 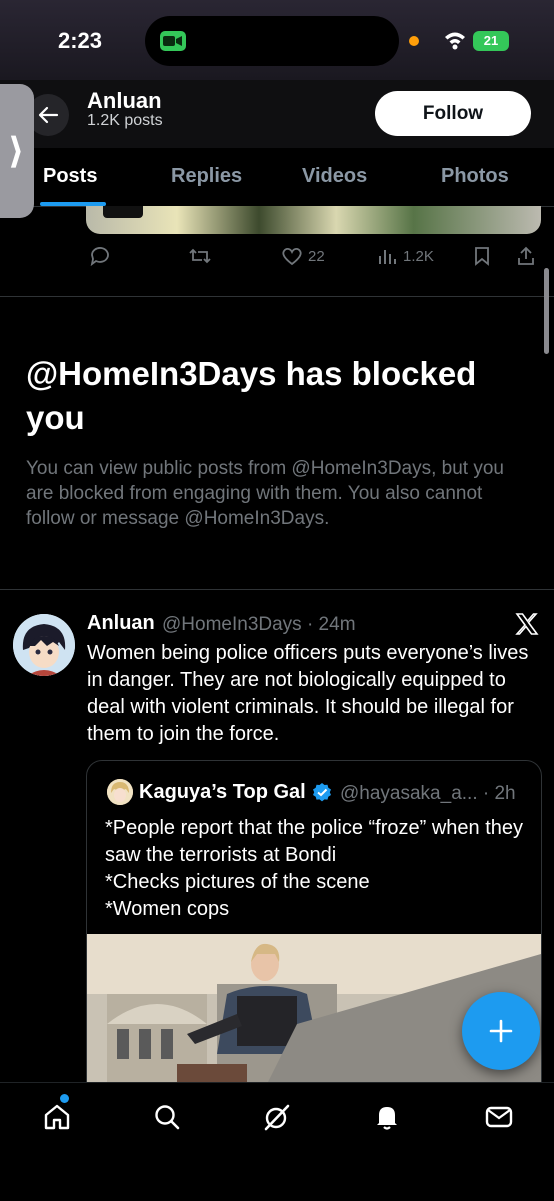 What do you see at coordinates (167, 909) in the screenshot?
I see `quote-line: *Women cops` at bounding box center [167, 909].